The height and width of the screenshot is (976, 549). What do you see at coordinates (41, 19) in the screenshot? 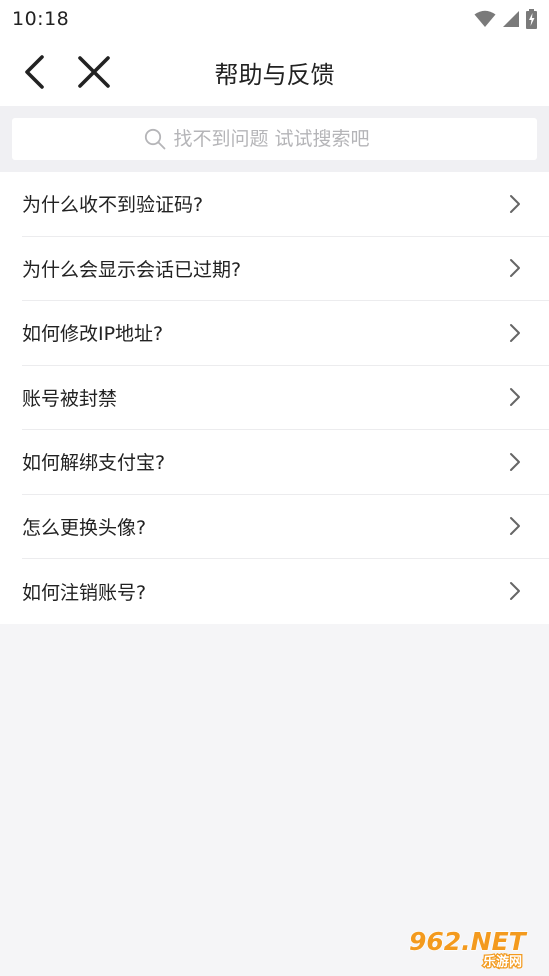
I see `status-time: 10:18` at bounding box center [41, 19].